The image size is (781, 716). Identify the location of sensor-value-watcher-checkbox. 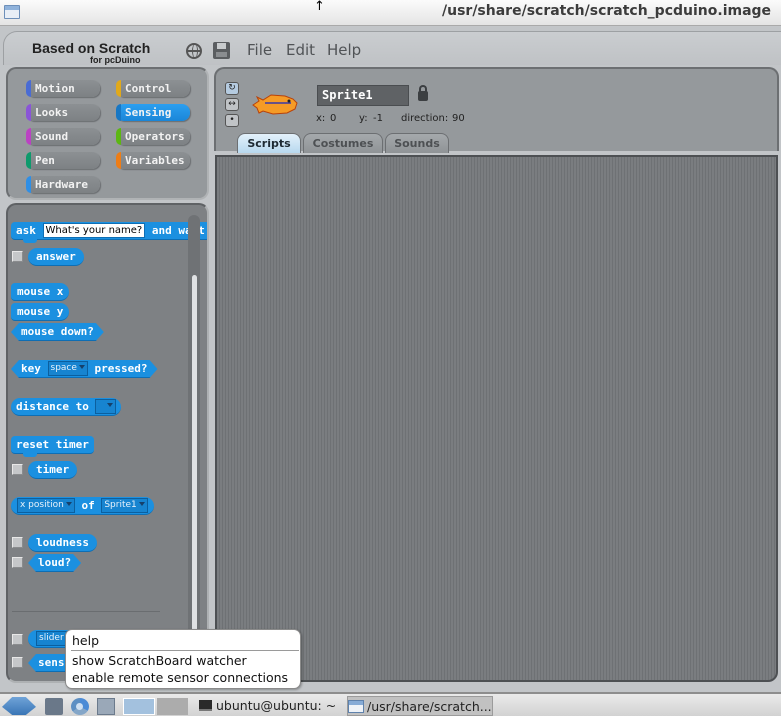
(17, 639).